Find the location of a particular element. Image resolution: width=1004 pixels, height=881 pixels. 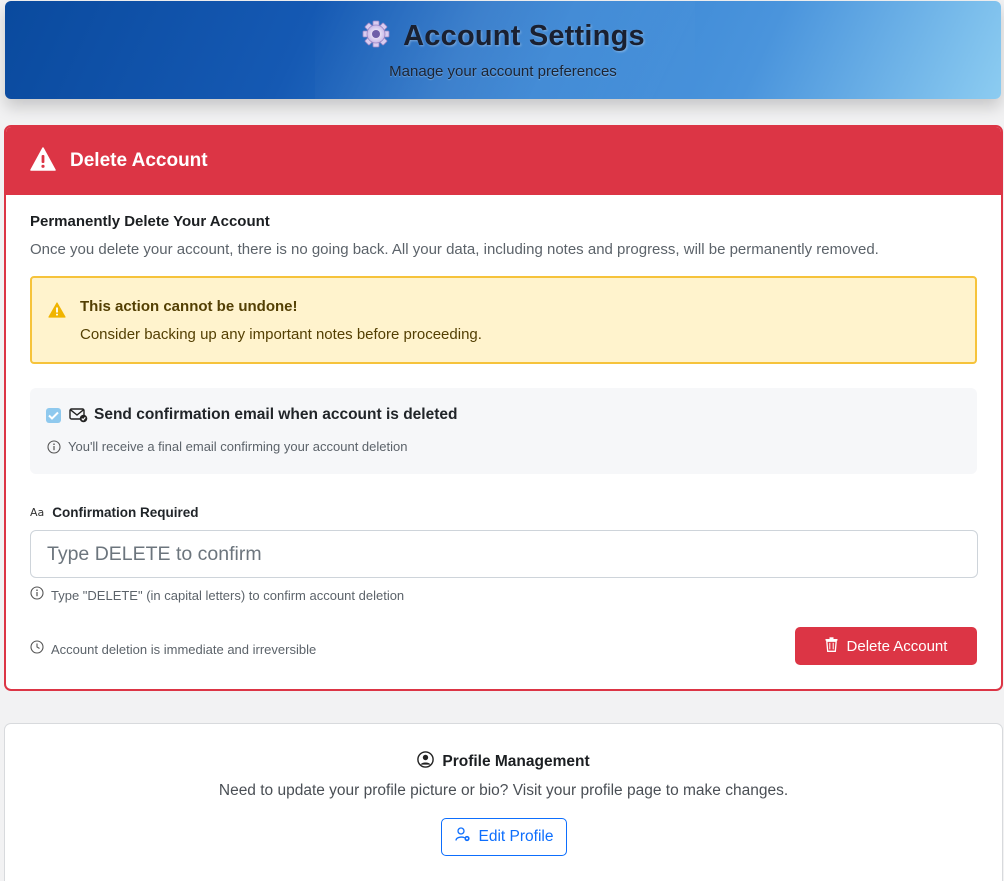

delete-account-button-label: Delete Account is located at coordinates (897, 646).